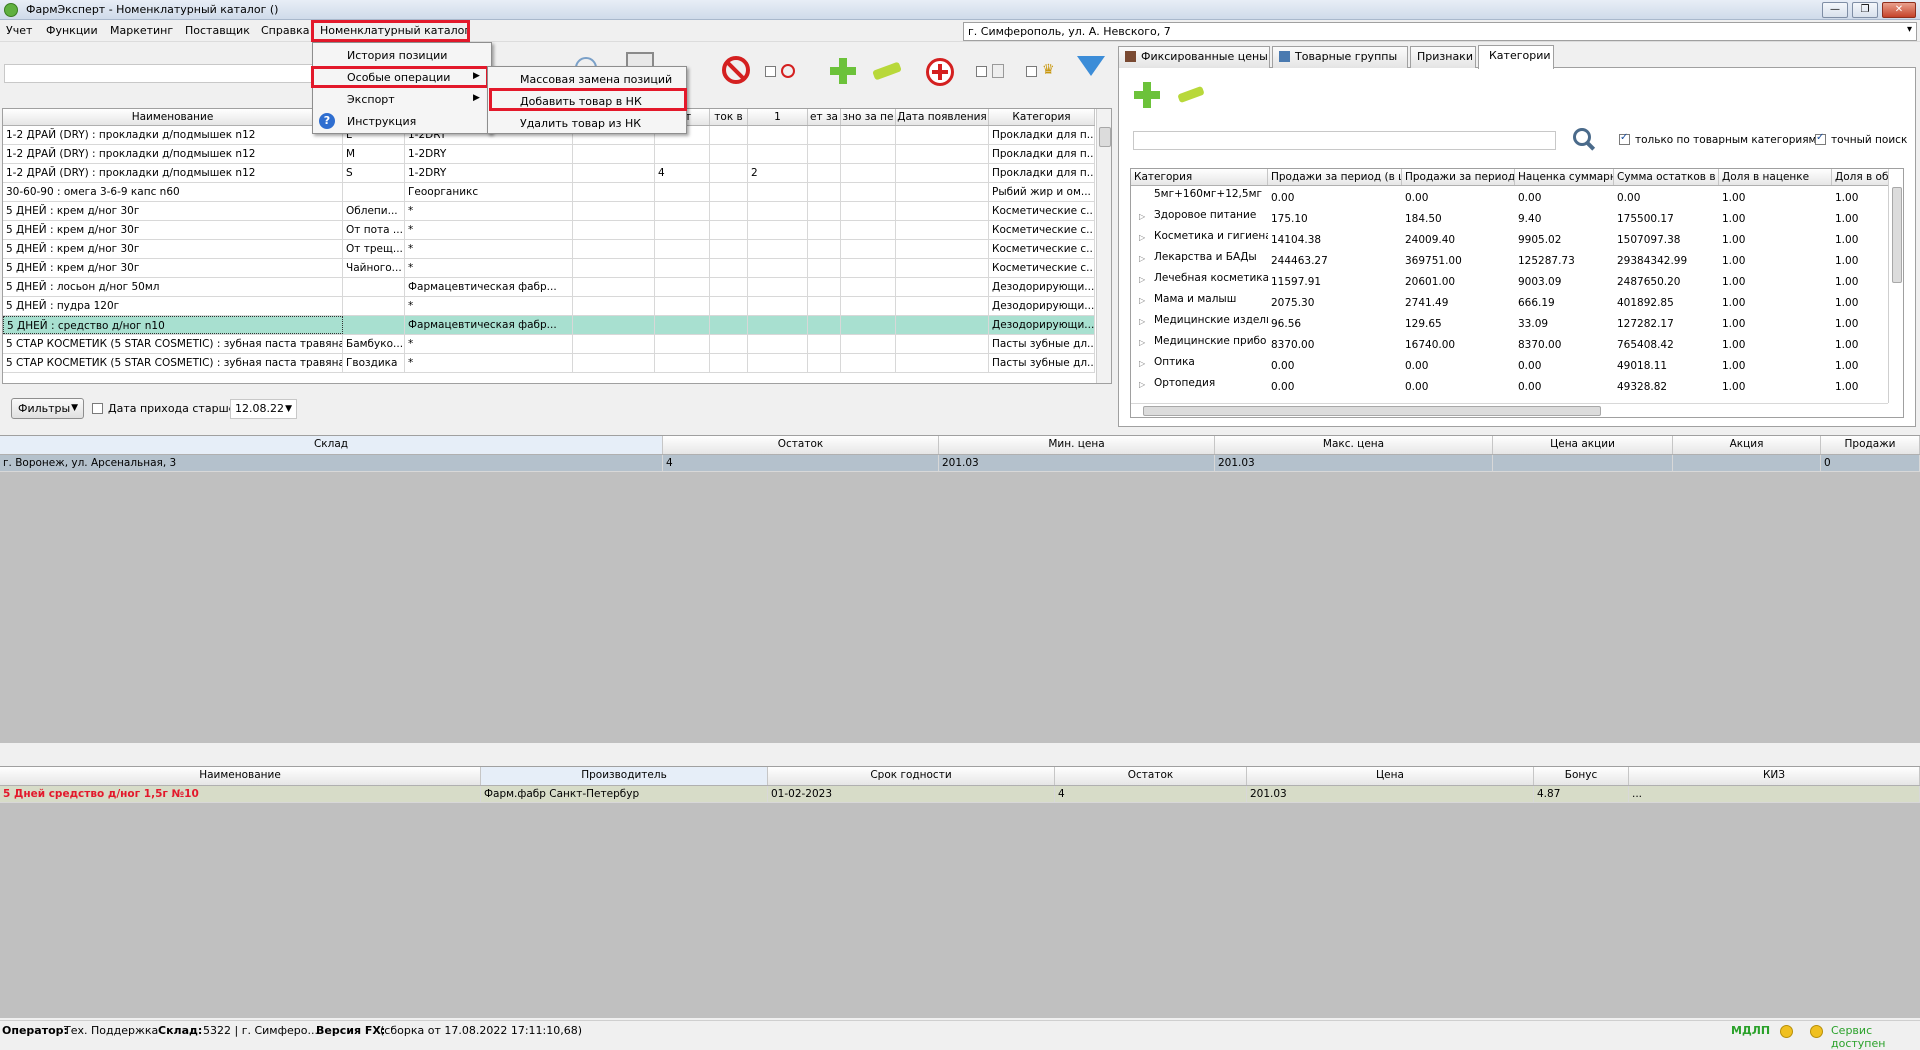 This screenshot has width=1920, height=1050. Describe the element at coordinates (1049, 70) in the screenshot. I see `trophy-icon: ♛` at that location.